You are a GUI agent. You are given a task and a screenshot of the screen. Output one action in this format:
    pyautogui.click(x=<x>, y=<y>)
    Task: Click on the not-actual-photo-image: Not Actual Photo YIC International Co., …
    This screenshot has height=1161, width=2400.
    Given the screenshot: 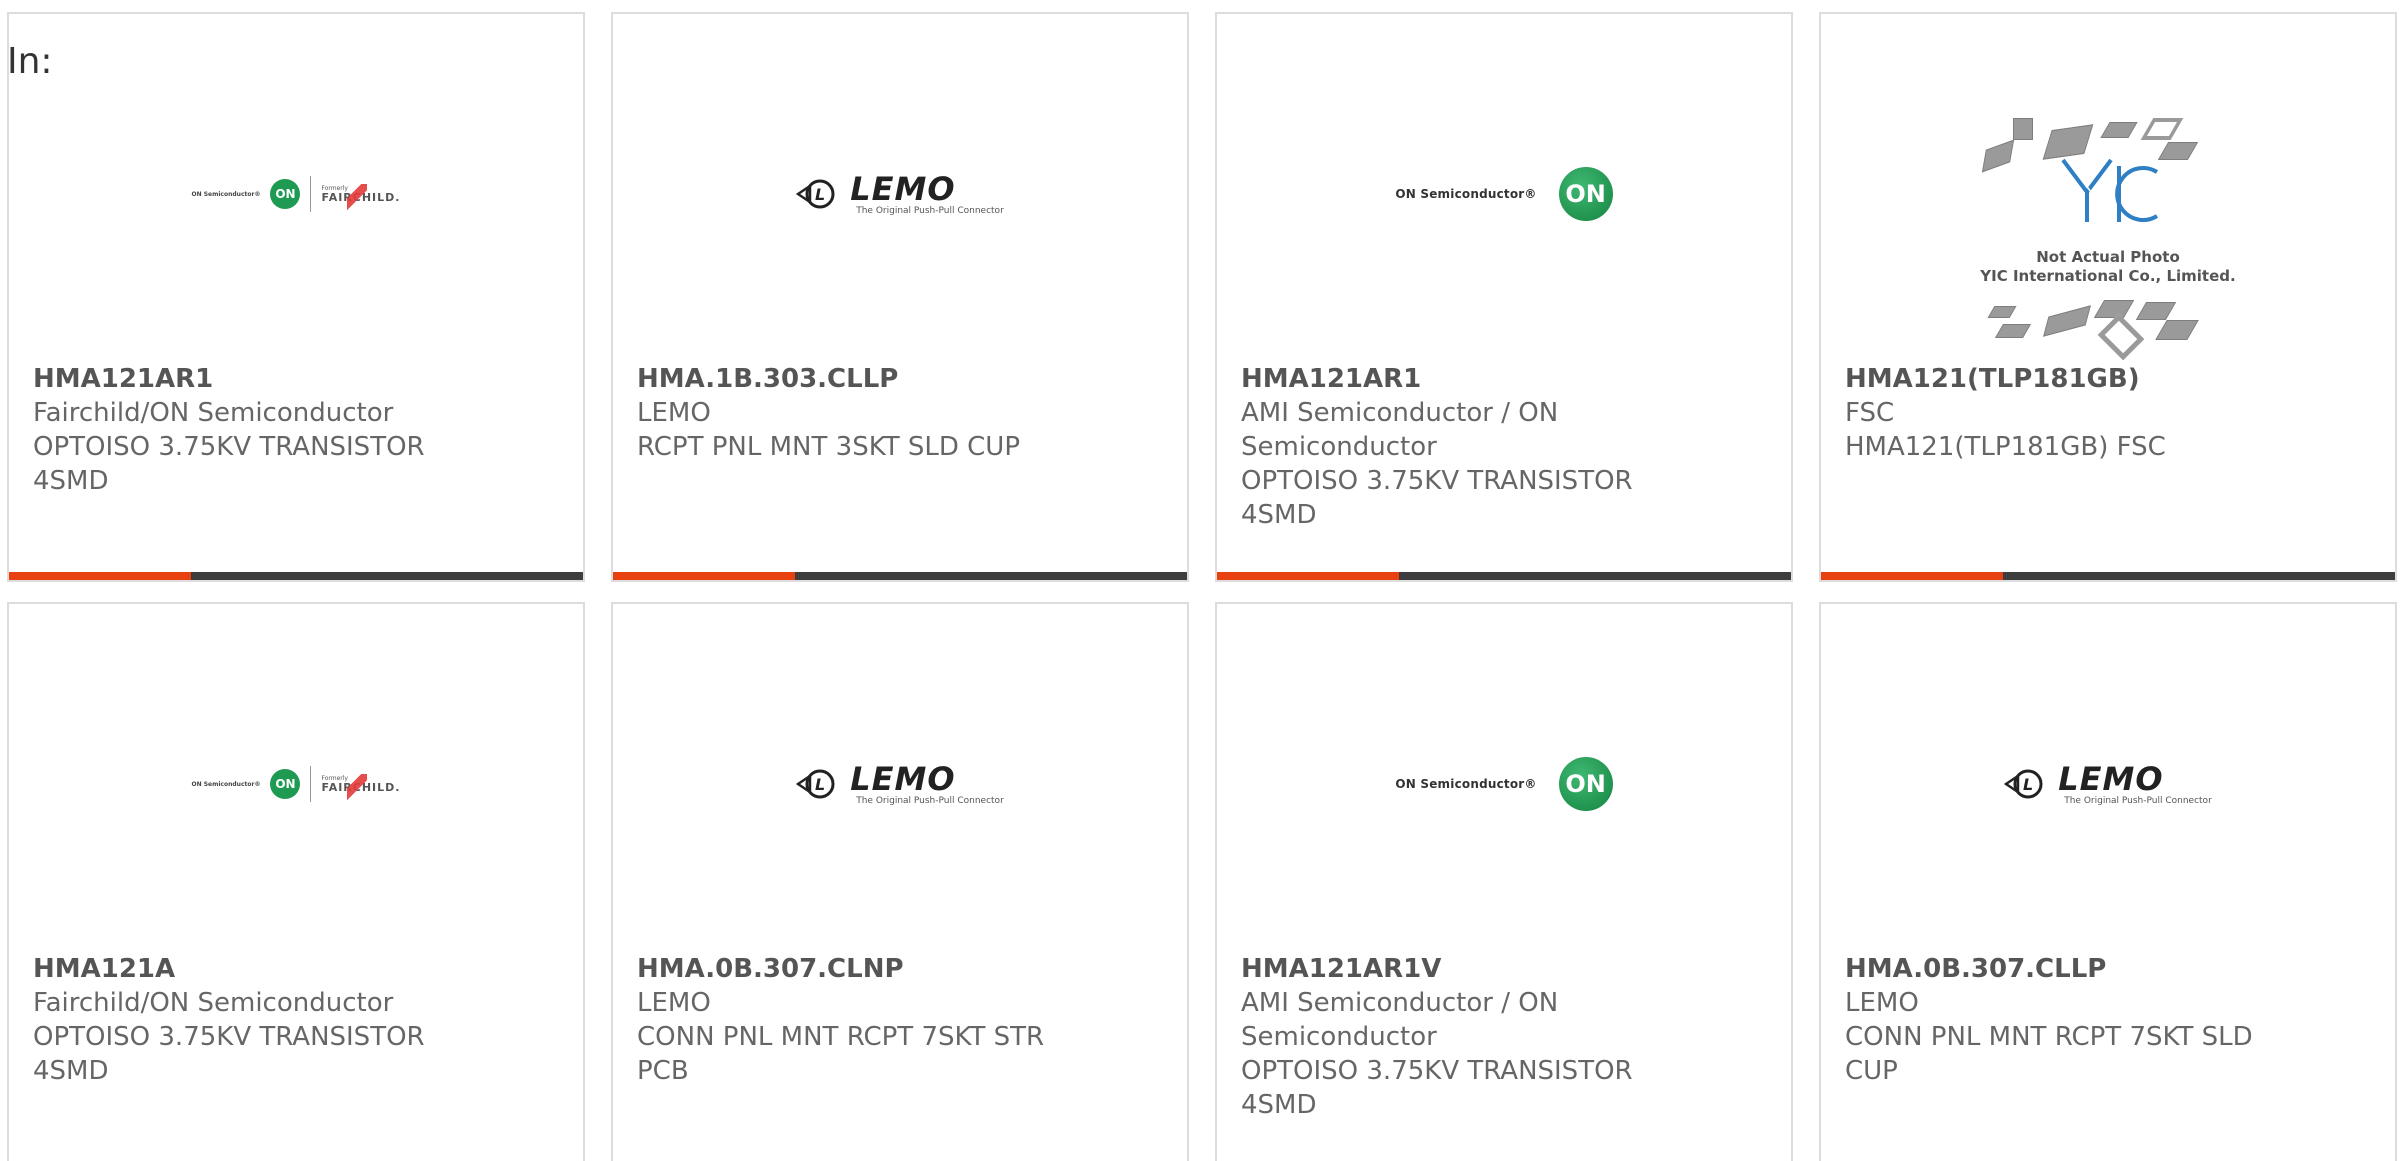 What is the action you would take?
    pyautogui.click(x=2108, y=233)
    